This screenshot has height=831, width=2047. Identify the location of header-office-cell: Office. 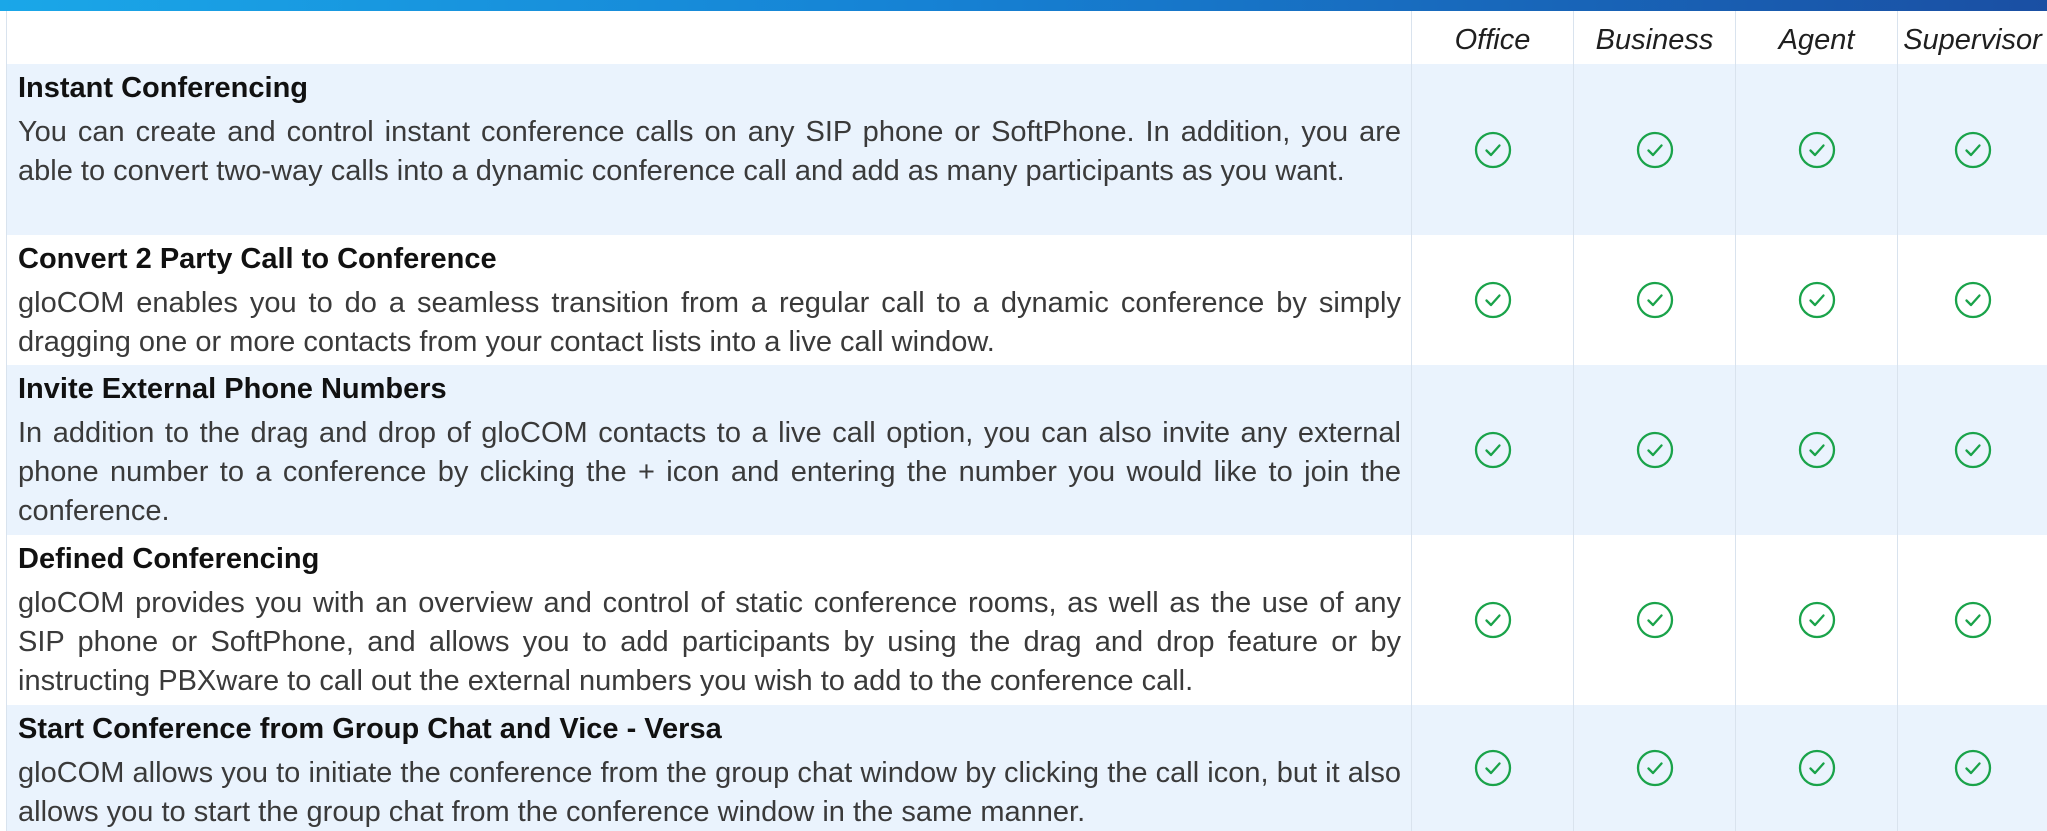
(1493, 37).